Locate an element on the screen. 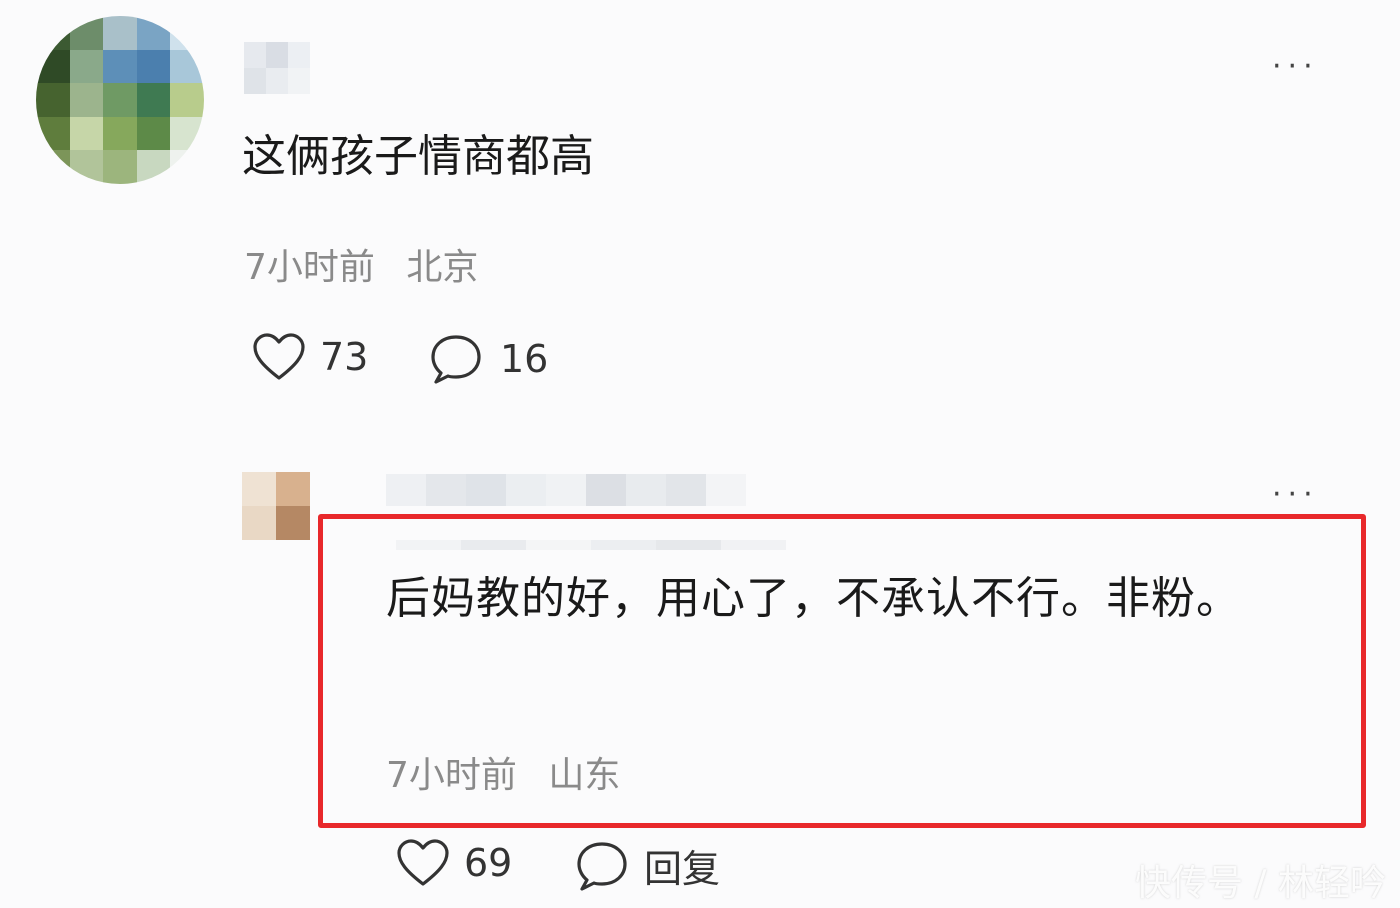 The image size is (1400, 908). reply-like-count: 69 is located at coordinates (488, 863).